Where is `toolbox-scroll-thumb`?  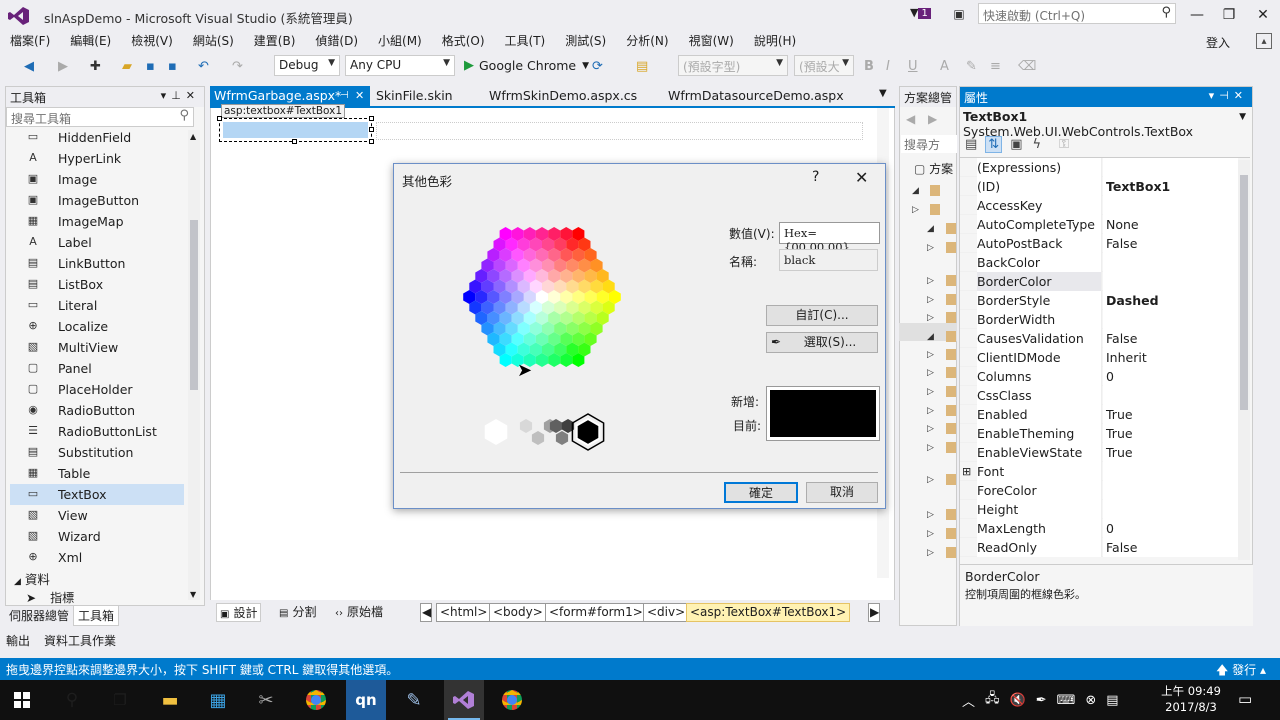
toolbox-scroll-thumb is located at coordinates (194, 305).